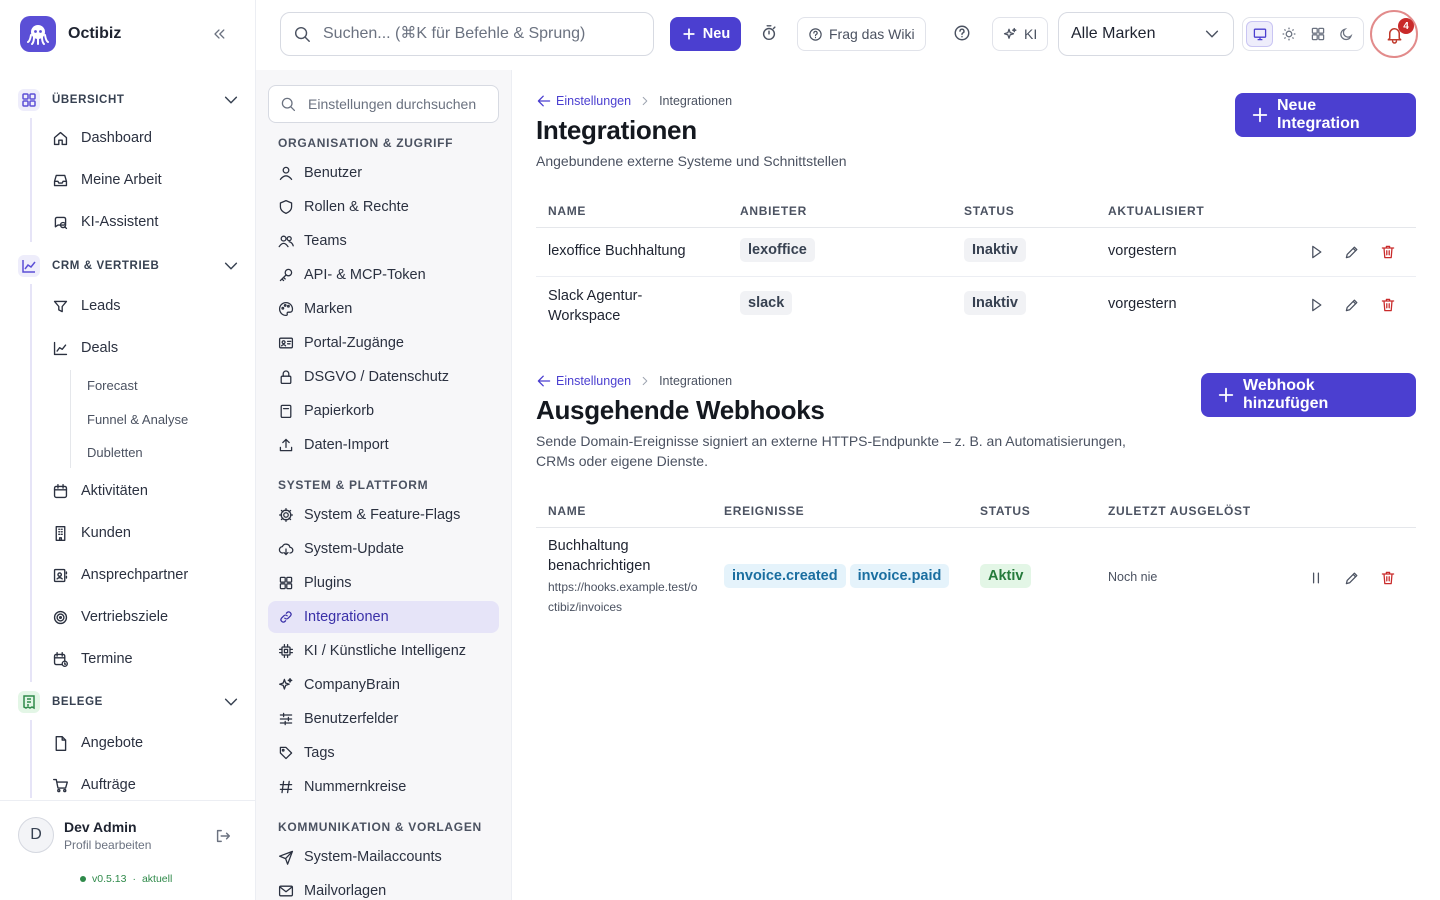 This screenshot has height=900, width=1440. I want to click on sidebar-item-ansprechpartner: Ansprechpartner, so click(120, 575).